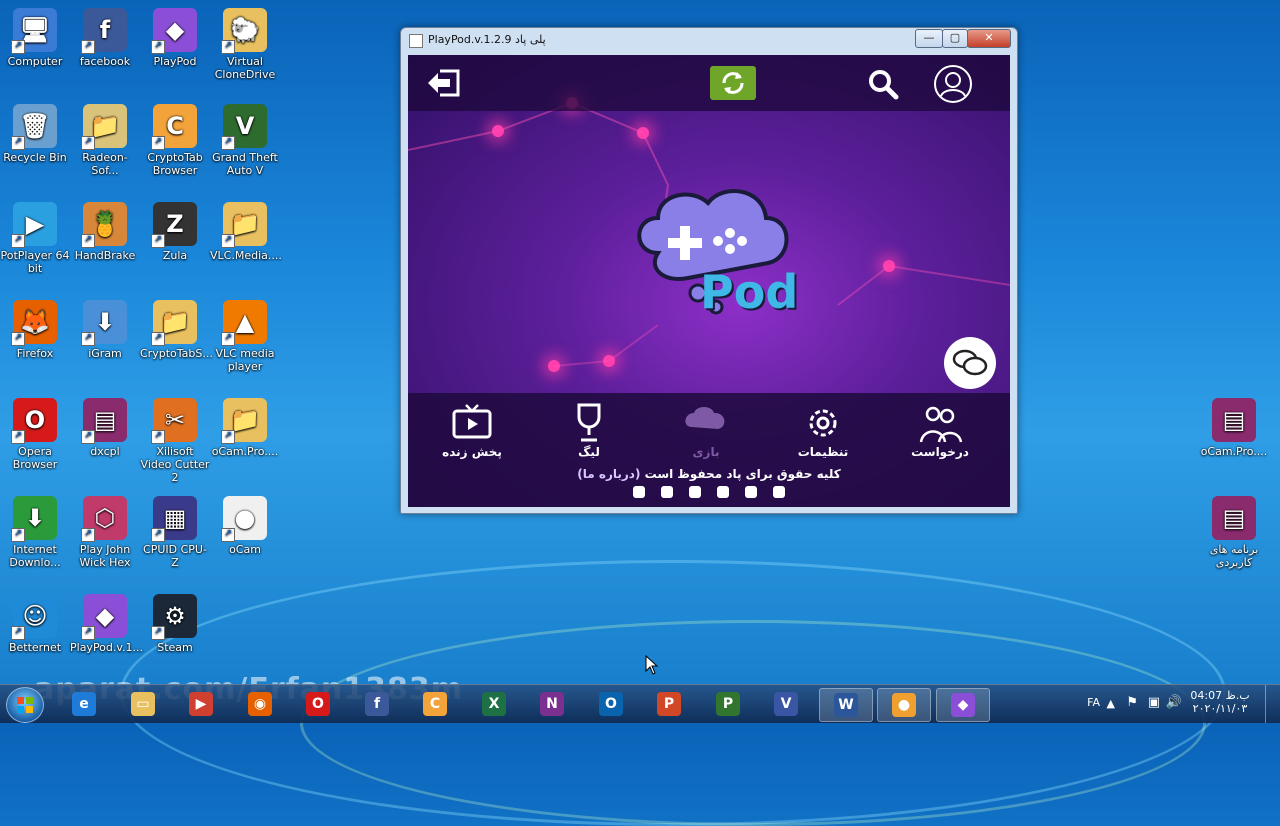 The image size is (1280, 826). Describe the element at coordinates (989, 38) in the screenshot. I see `close-button: ✕` at that location.